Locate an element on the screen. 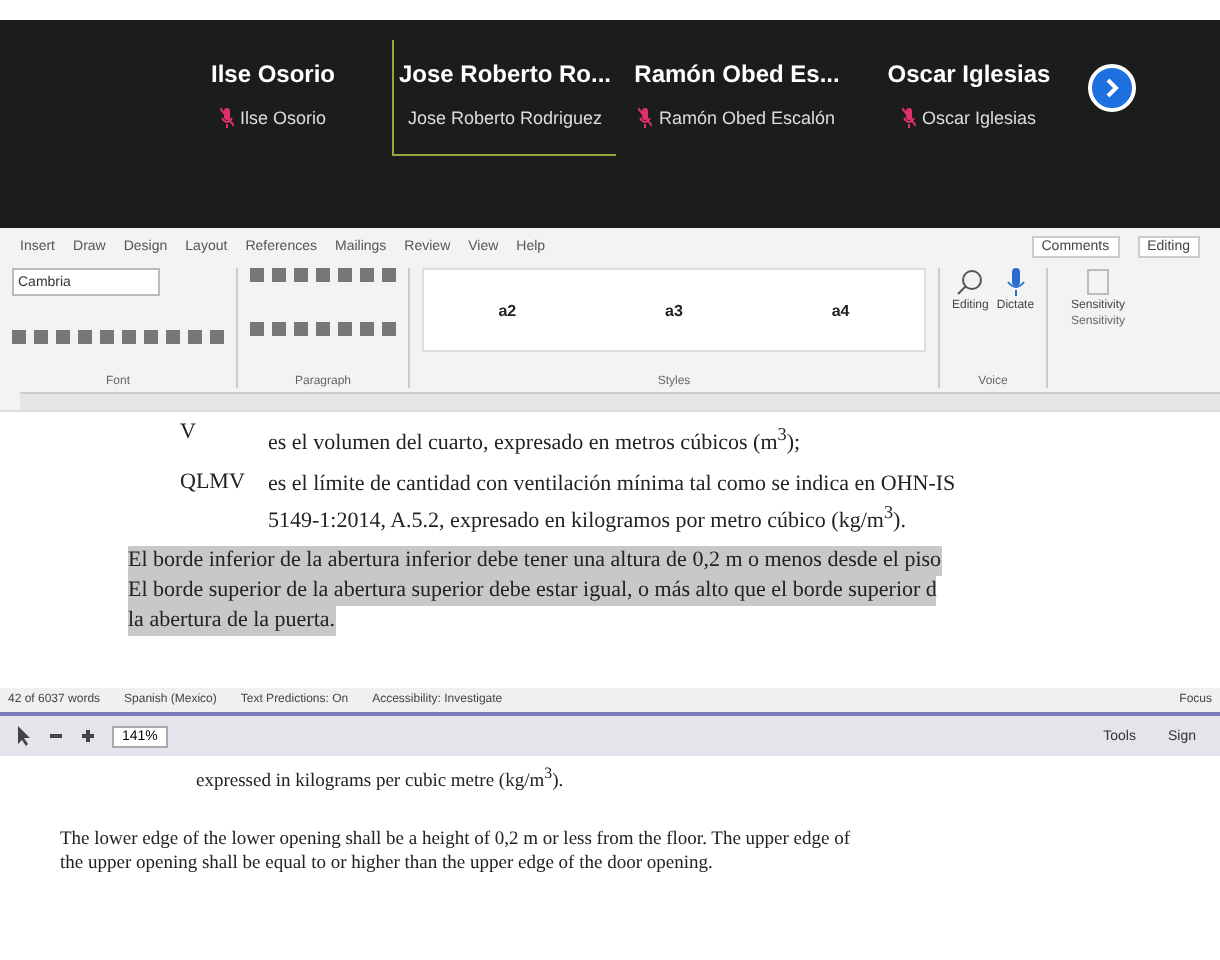 Image resolution: width=1220 pixels, height=960 pixels. microphone-icon is located at coordinates (1015, 282).